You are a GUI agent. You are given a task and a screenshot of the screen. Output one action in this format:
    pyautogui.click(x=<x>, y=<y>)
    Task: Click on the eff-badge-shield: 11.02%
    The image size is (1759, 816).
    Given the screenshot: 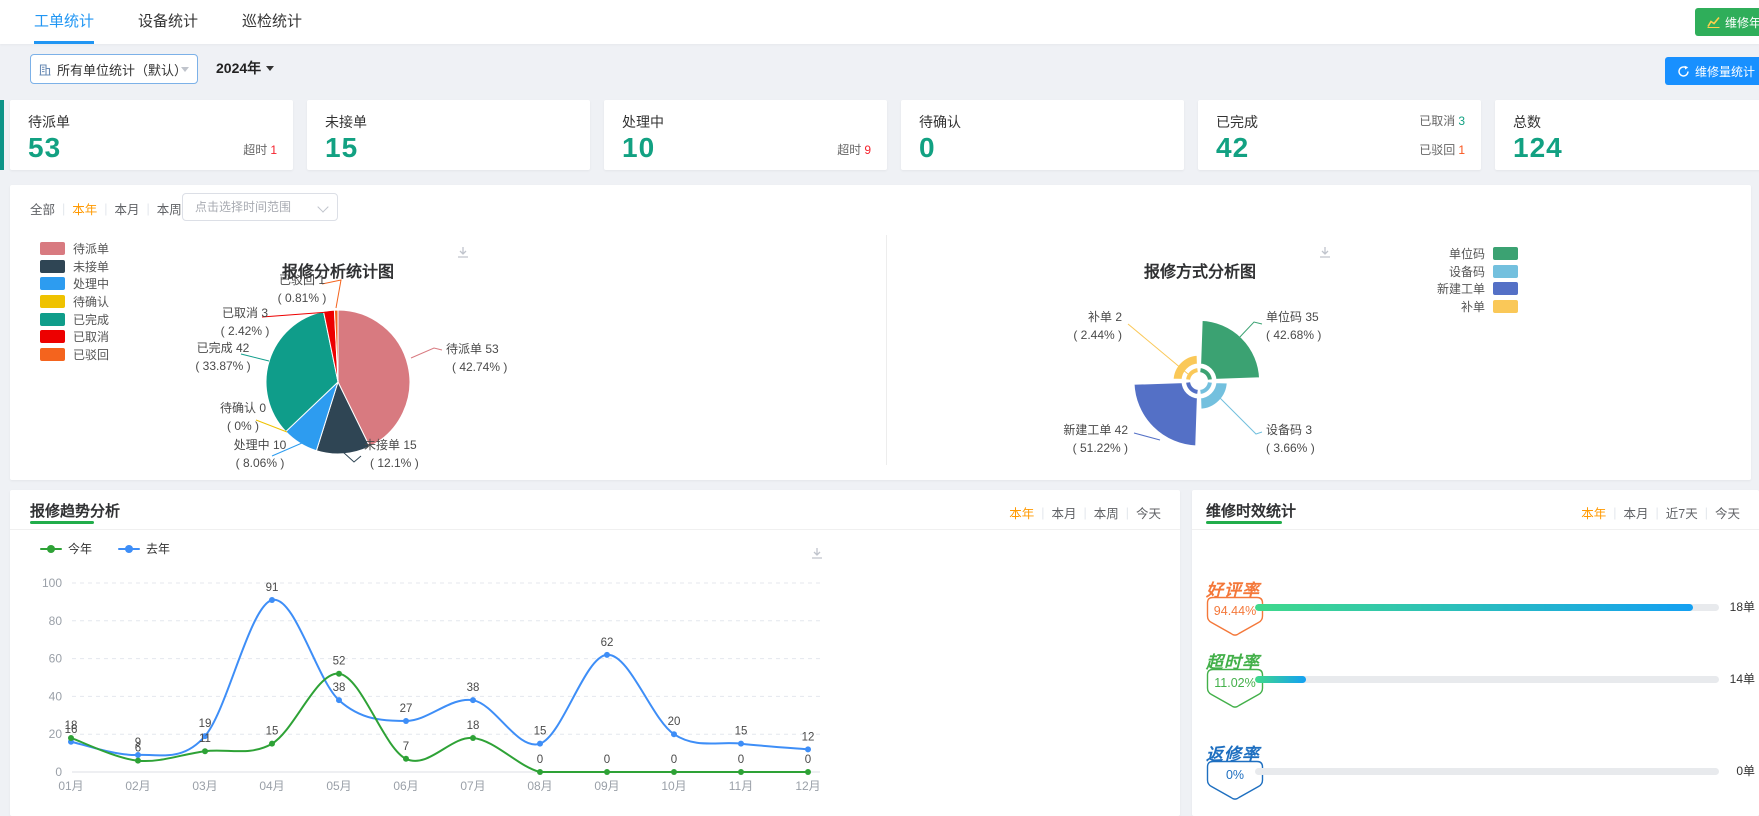 What is the action you would take?
    pyautogui.click(x=1235, y=688)
    